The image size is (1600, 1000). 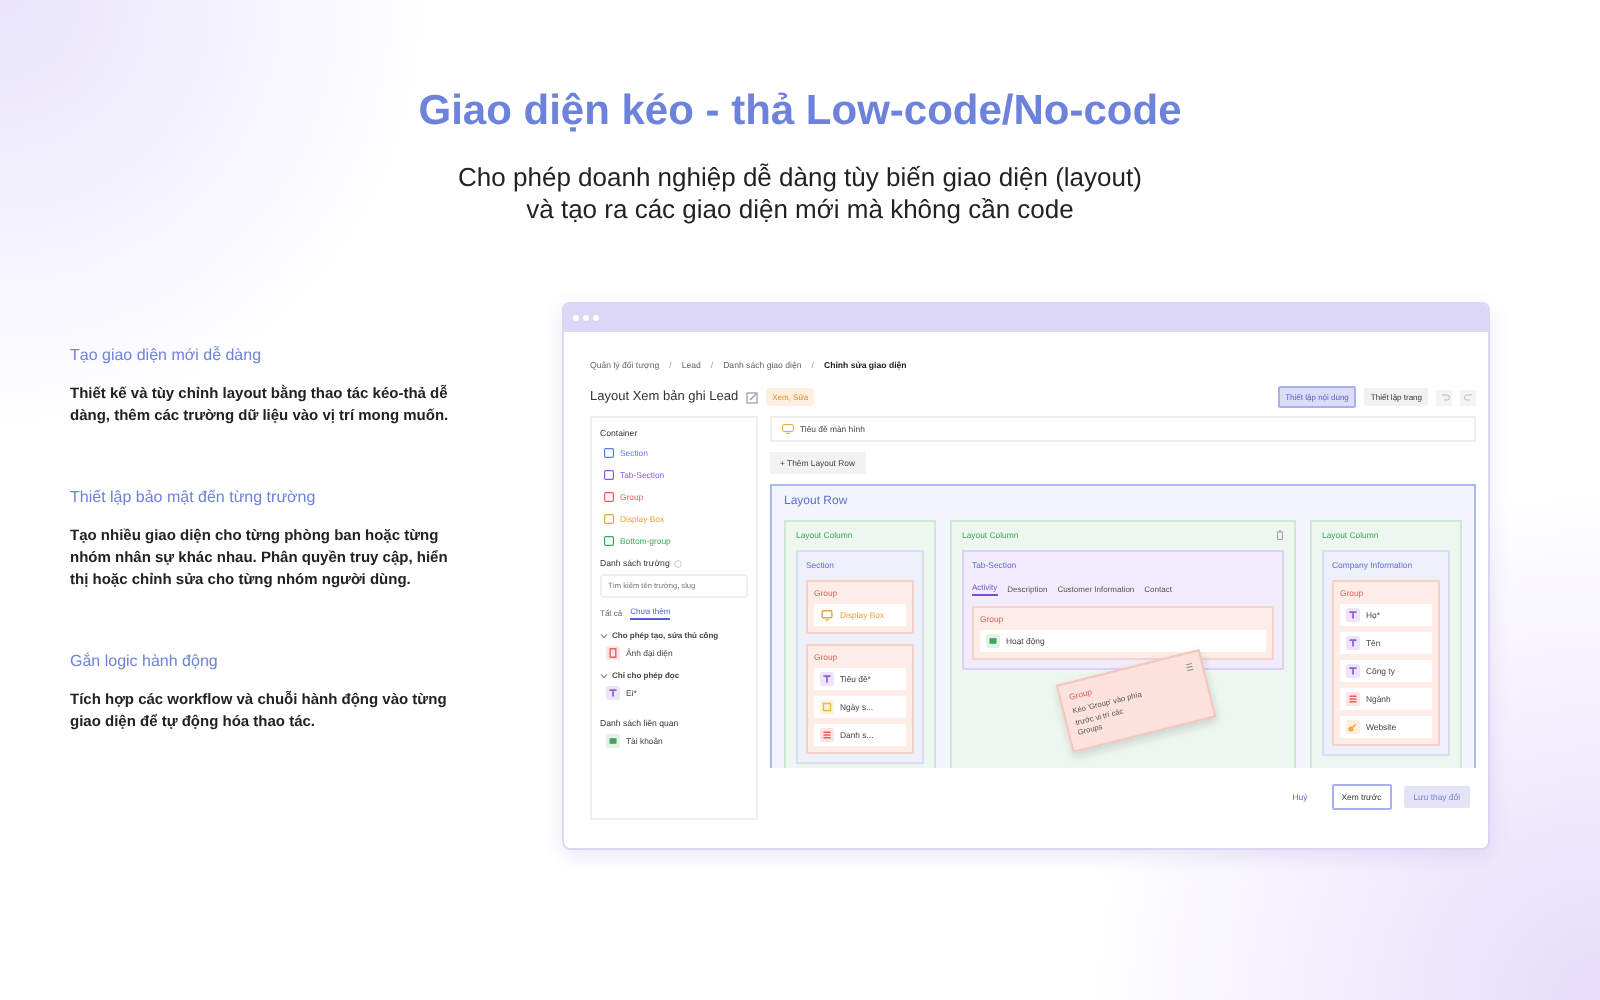 What do you see at coordinates (194, 497) in the screenshot?
I see `feature-title: Thiết lập bảo mật đến từng trường` at bounding box center [194, 497].